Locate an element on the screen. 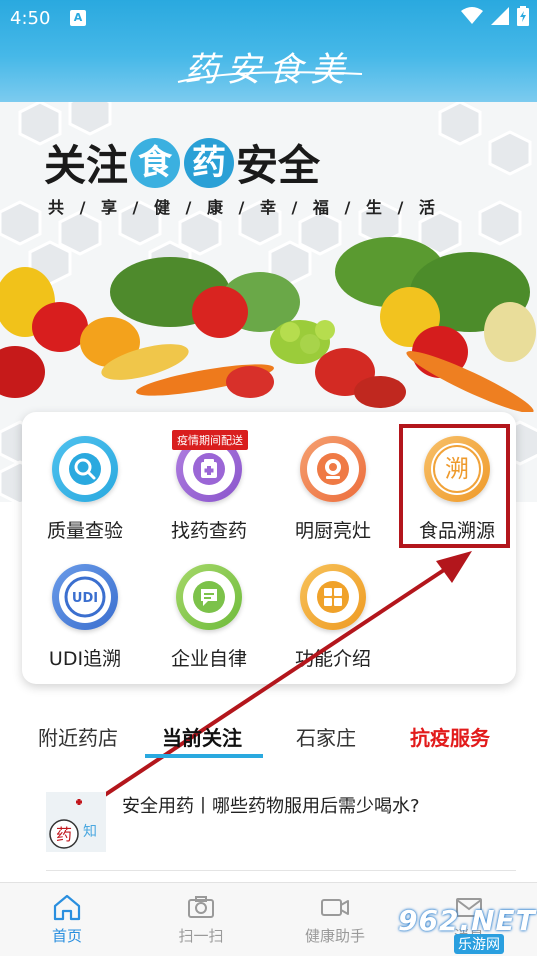 Image resolution: width=537 pixels, height=956 pixels. video-icon is located at coordinates (335, 907).